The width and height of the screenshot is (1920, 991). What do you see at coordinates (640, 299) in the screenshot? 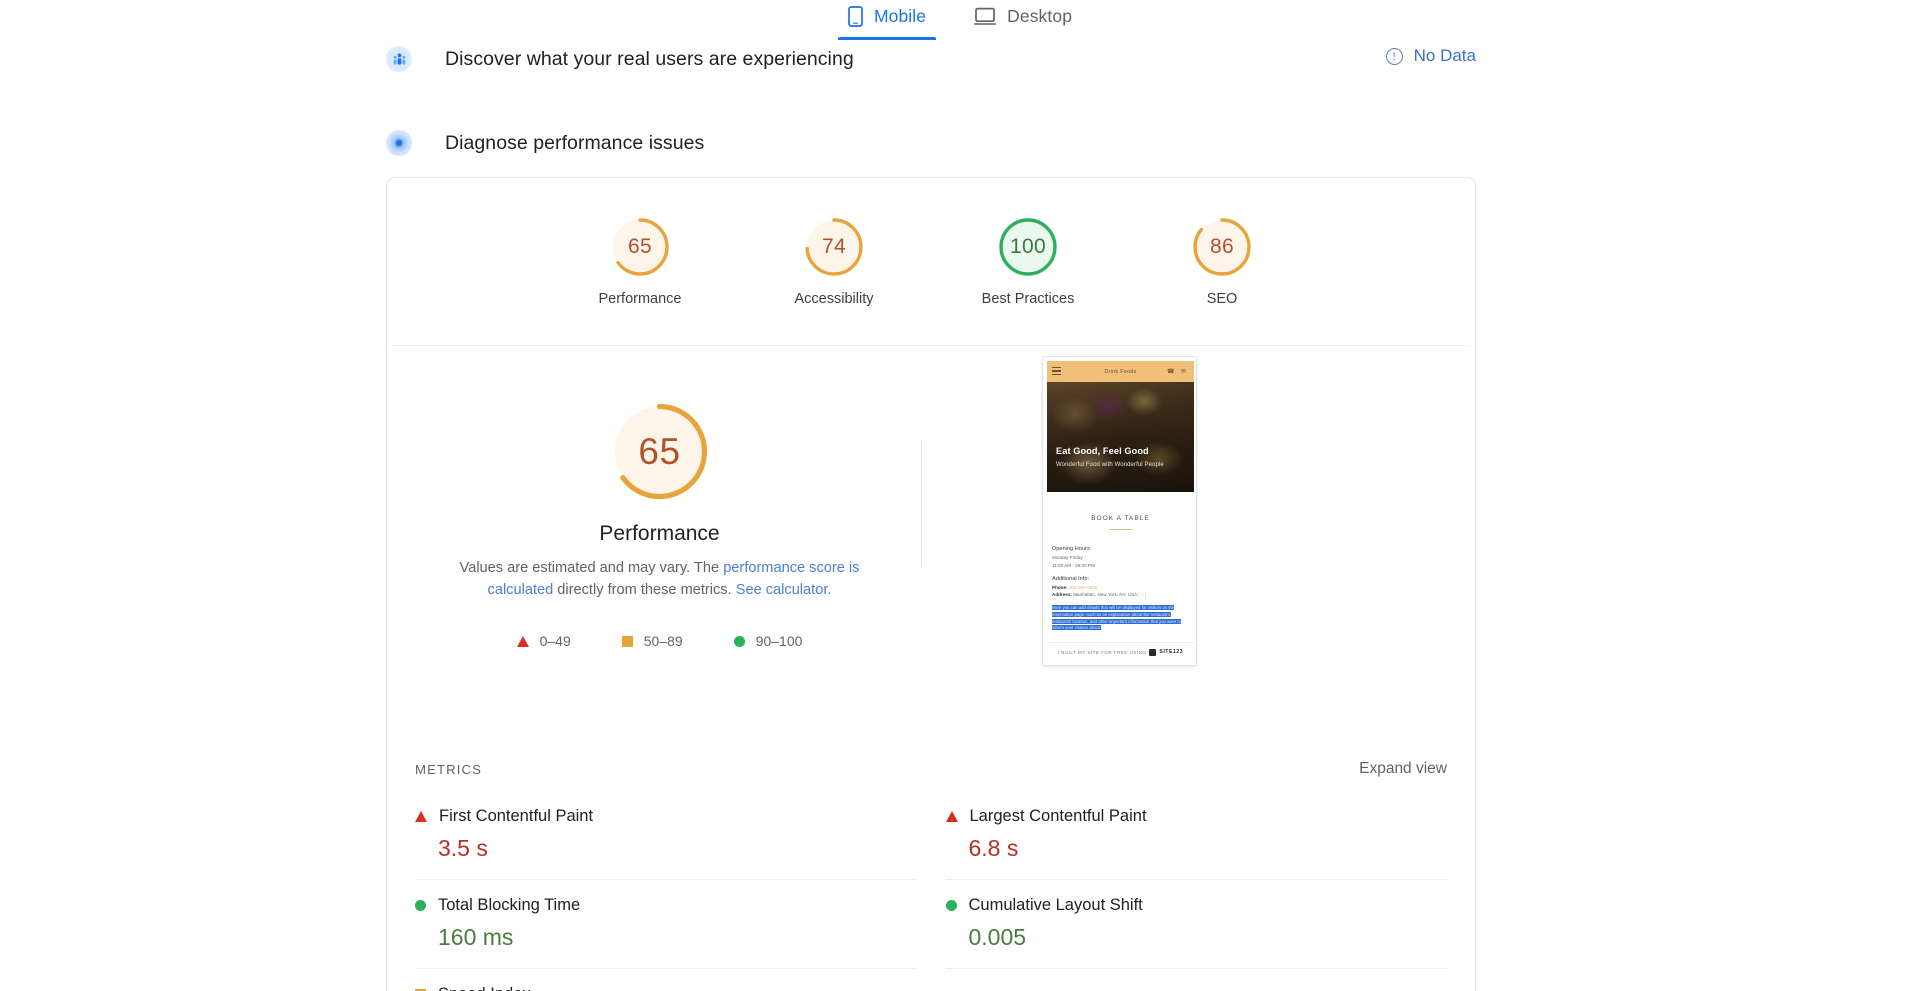
I see `score-label-performance: Performance` at bounding box center [640, 299].